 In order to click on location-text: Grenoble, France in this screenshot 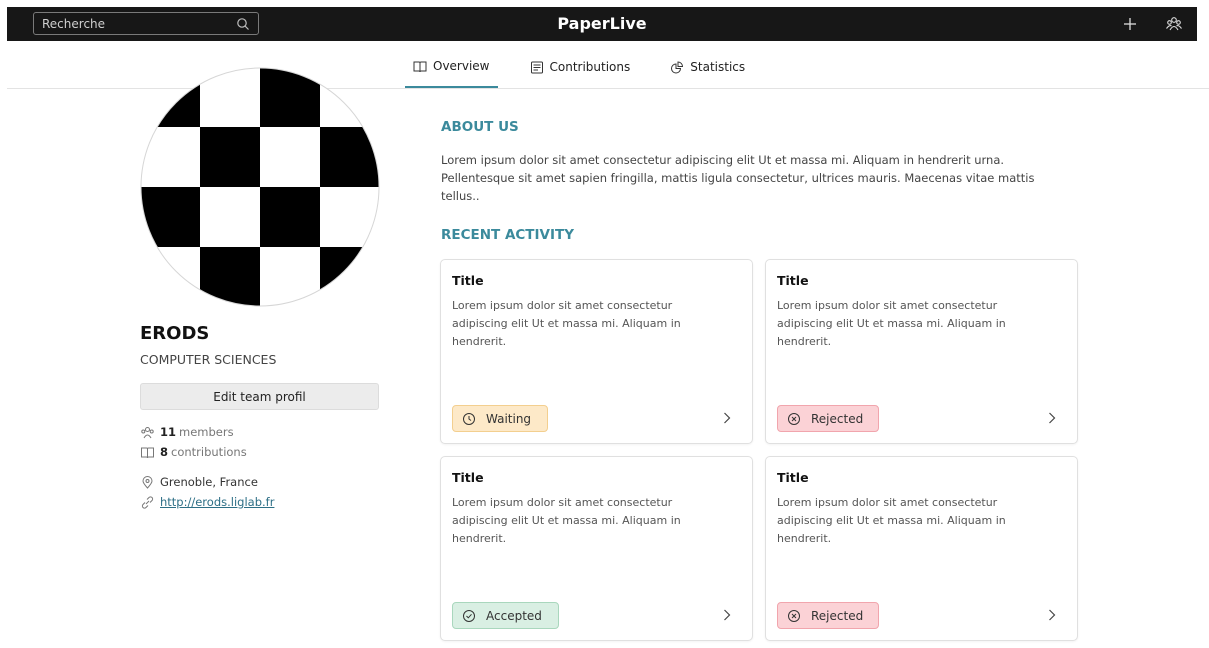, I will do `click(209, 482)`.